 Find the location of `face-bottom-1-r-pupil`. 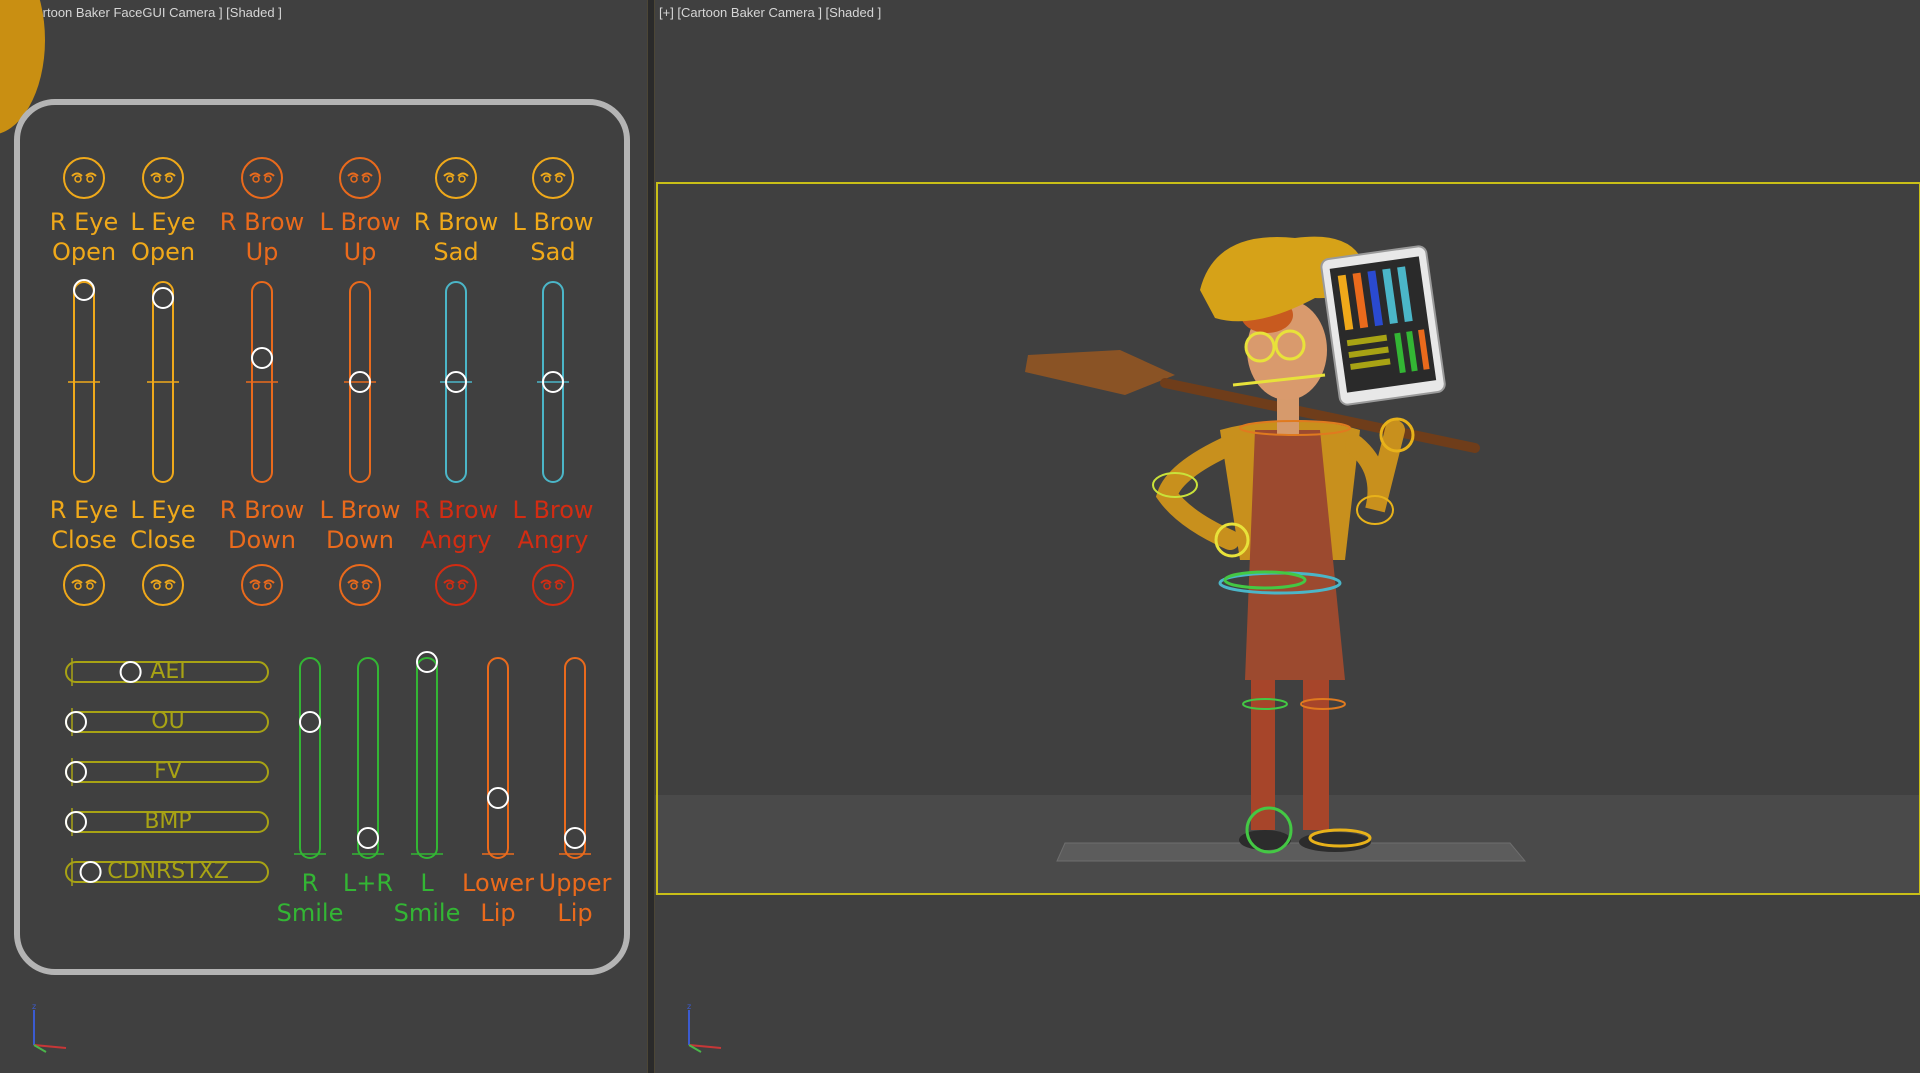

face-bottom-1-r-pupil is located at coordinates (157, 586).